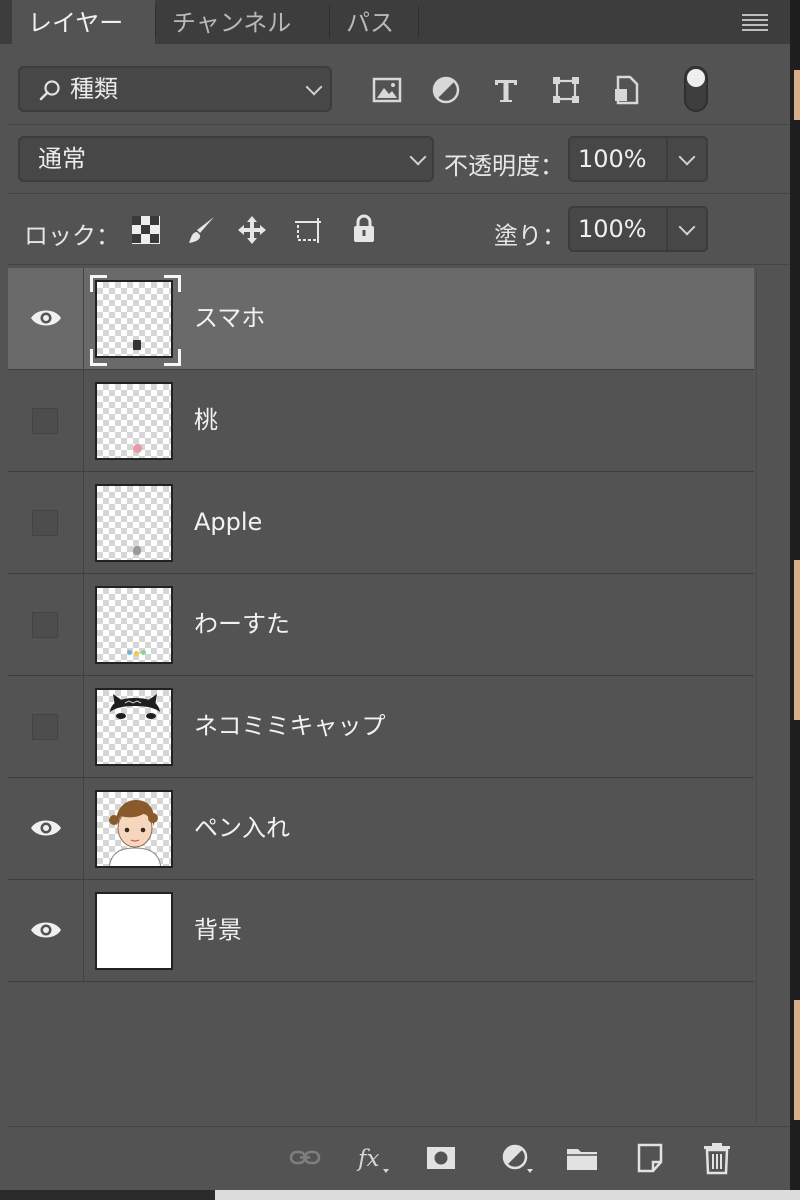 The image size is (800, 1200). Describe the element at coordinates (755, 23) in the screenshot. I see `panel-menu-icon` at that location.